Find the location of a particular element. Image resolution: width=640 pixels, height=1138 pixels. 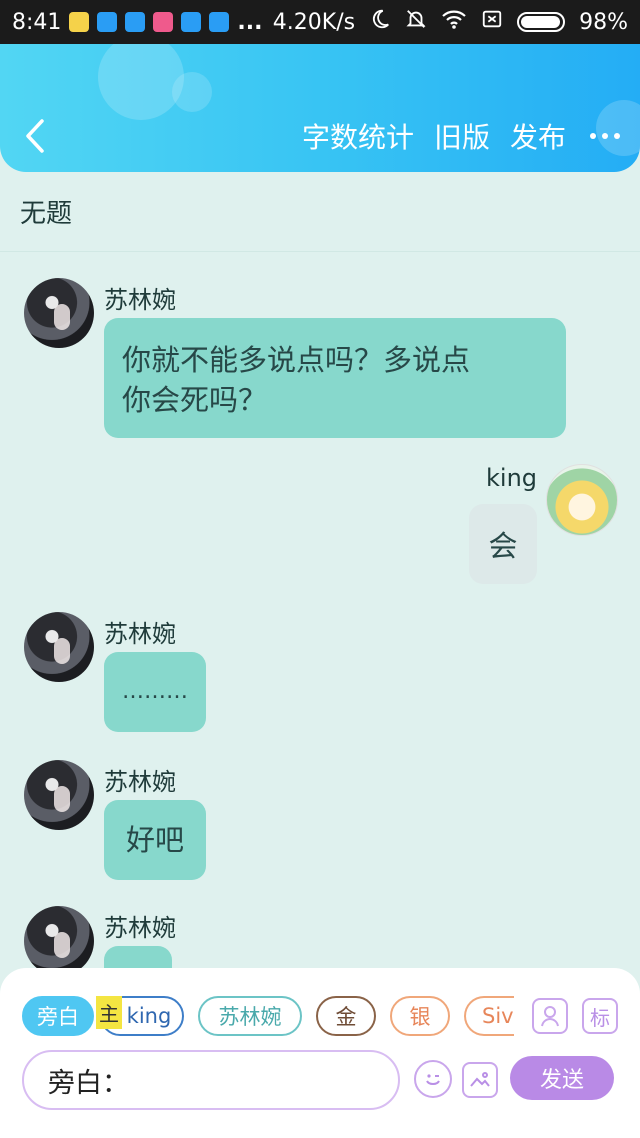

composer-panel: 旁白 主 king 苏林婉 金 银 Siv 标 旁白： 发送 is located at coordinates (320, 1053).